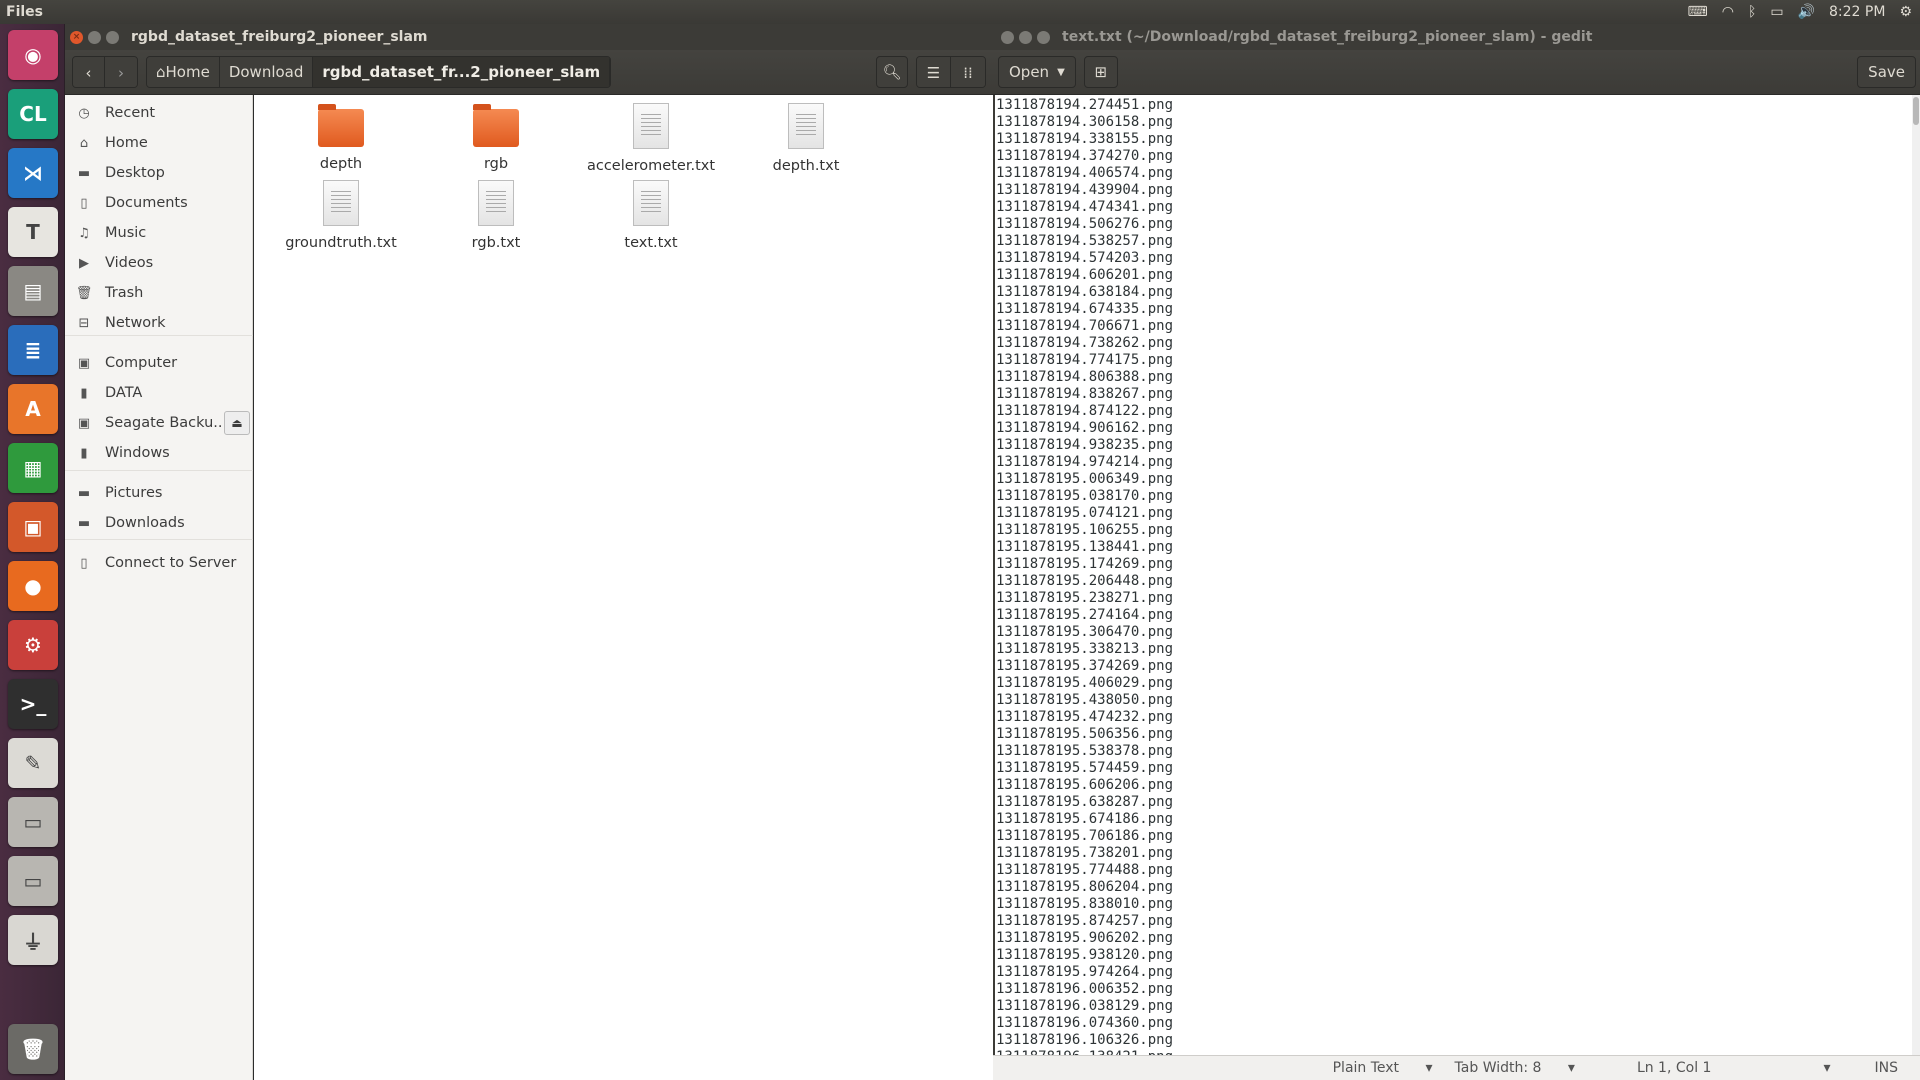 Image resolution: width=1920 pixels, height=1080 pixels. What do you see at coordinates (266, 72) in the screenshot?
I see `breadcrumb-download: Download` at bounding box center [266, 72].